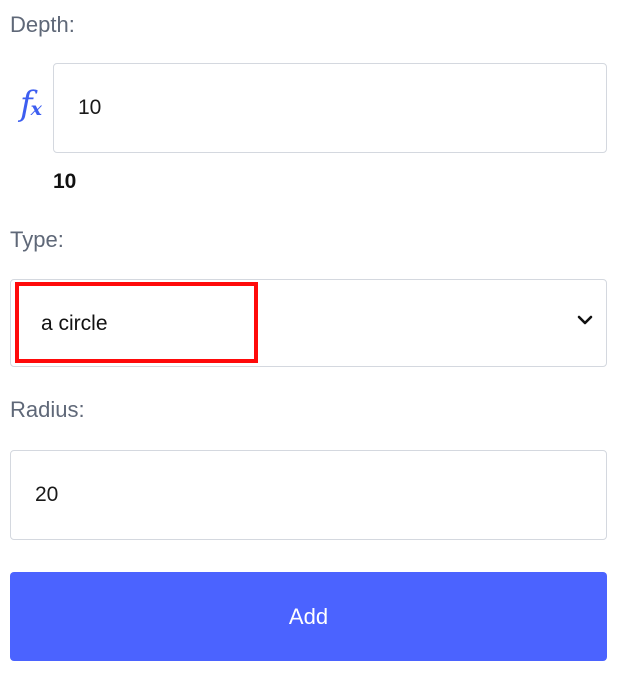  I want to click on radius-label: Radius:, so click(47, 409).